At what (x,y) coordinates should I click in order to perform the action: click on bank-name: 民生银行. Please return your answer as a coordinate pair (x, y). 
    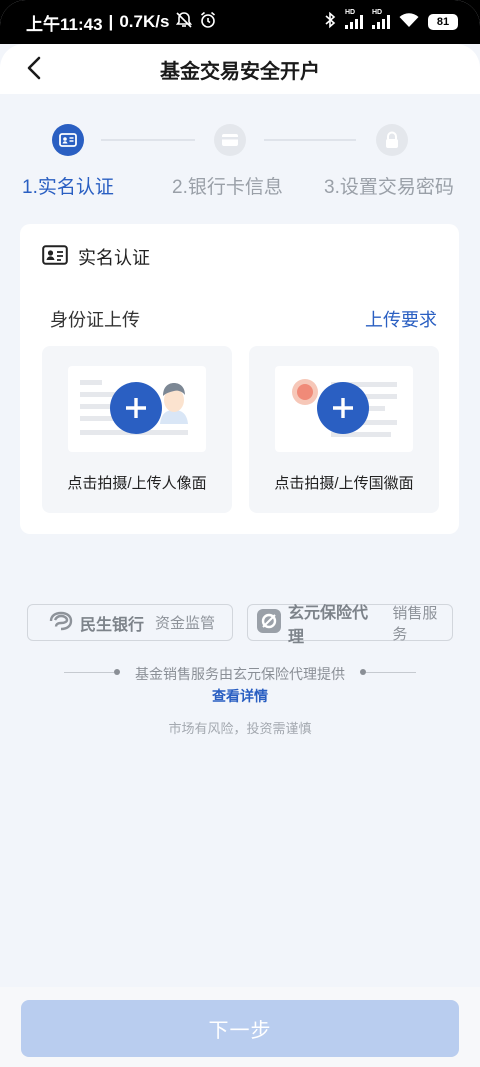
    Looking at the image, I should click on (112, 625).